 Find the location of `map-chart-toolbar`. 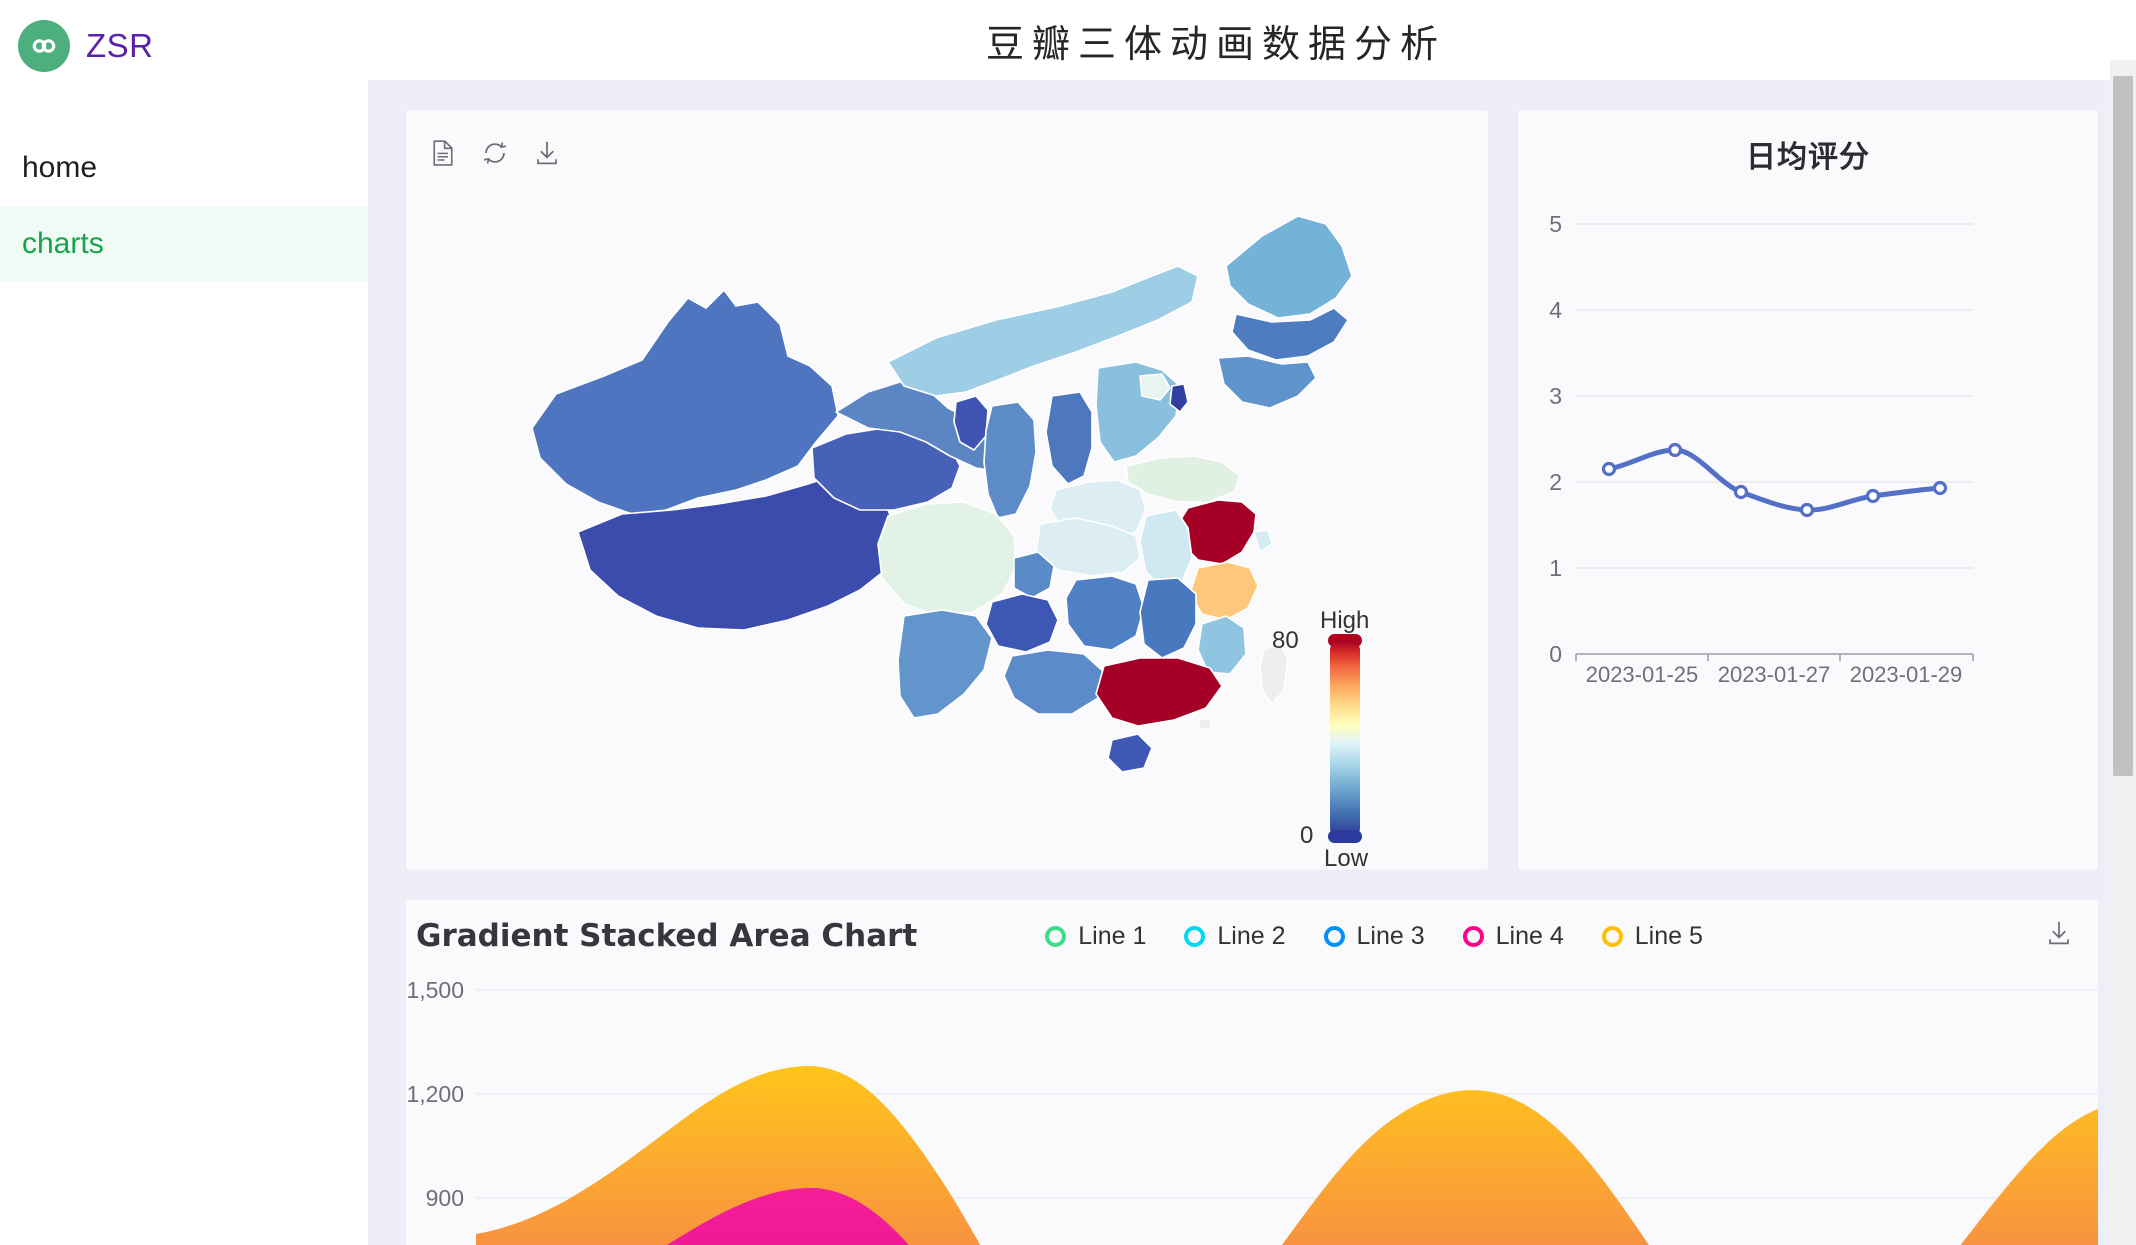

map-chart-toolbar is located at coordinates (495, 153).